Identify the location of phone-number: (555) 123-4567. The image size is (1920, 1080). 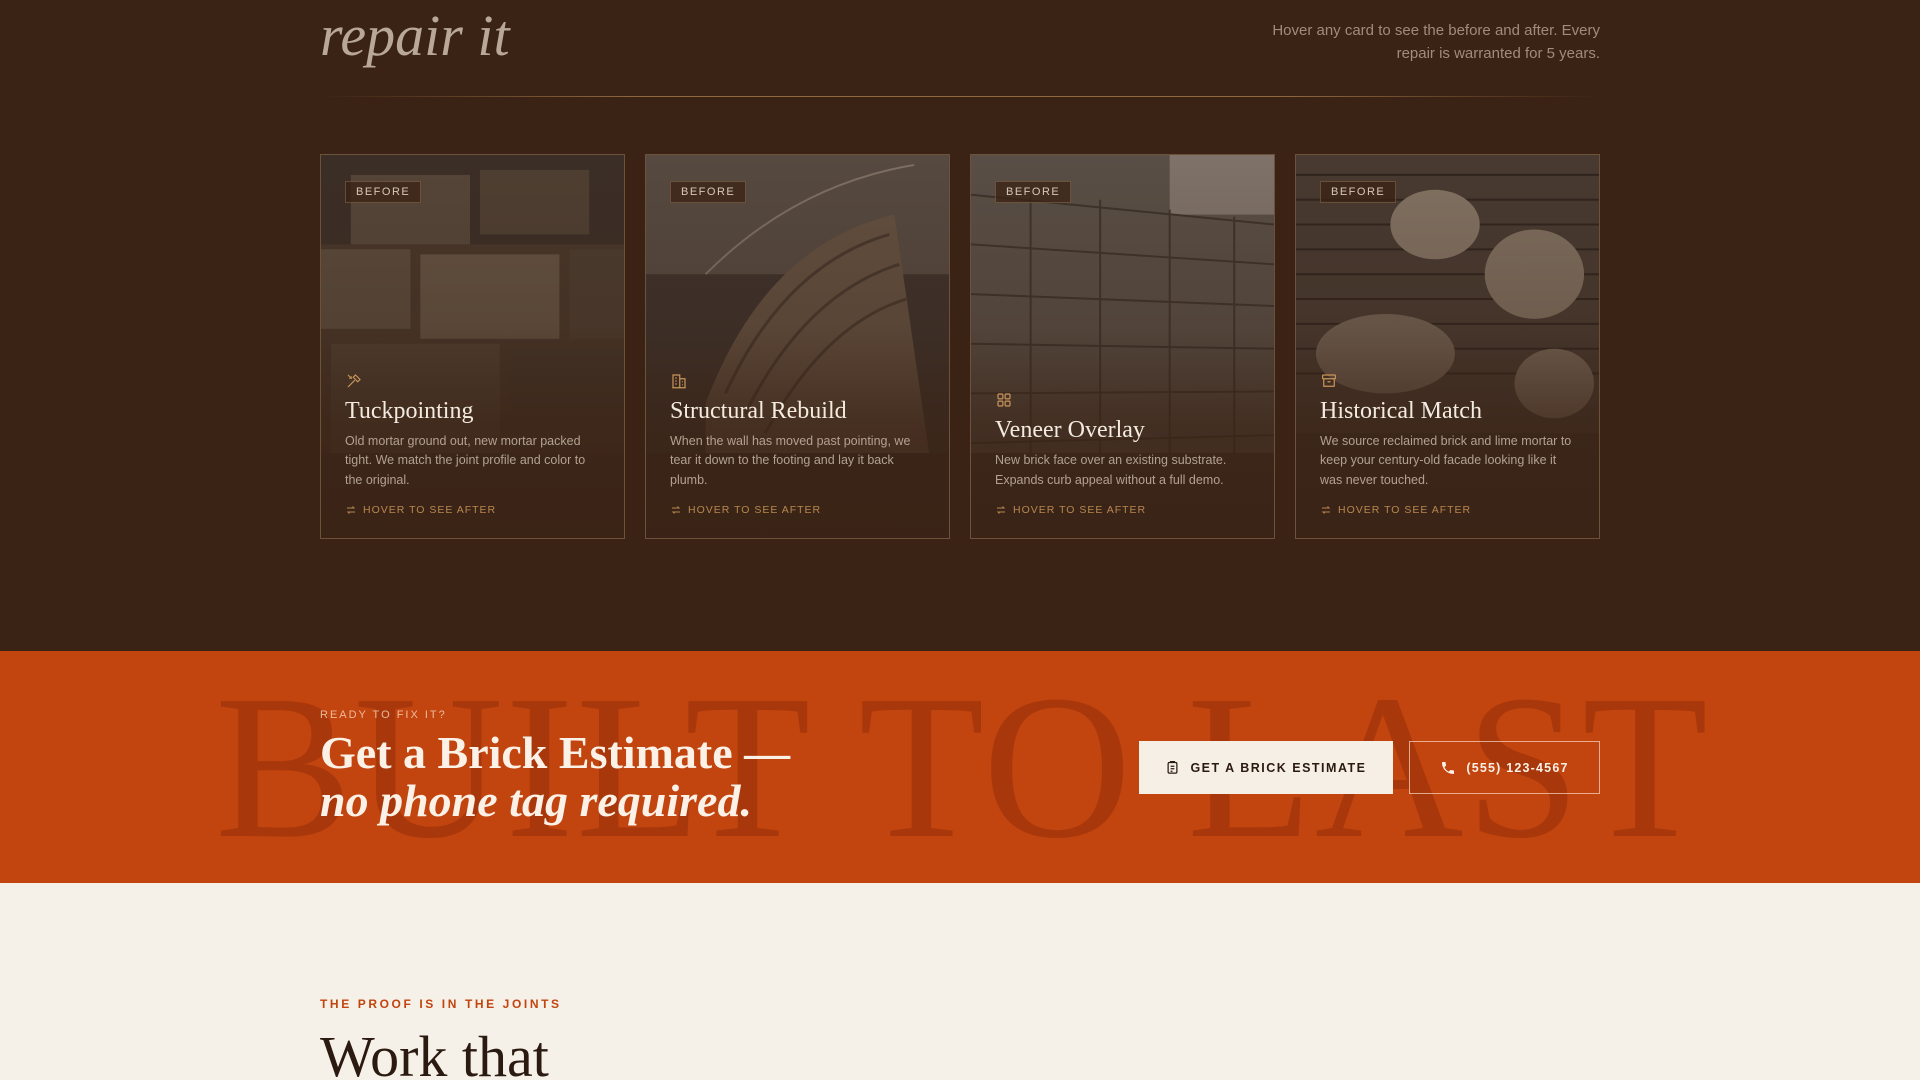
(1517, 767).